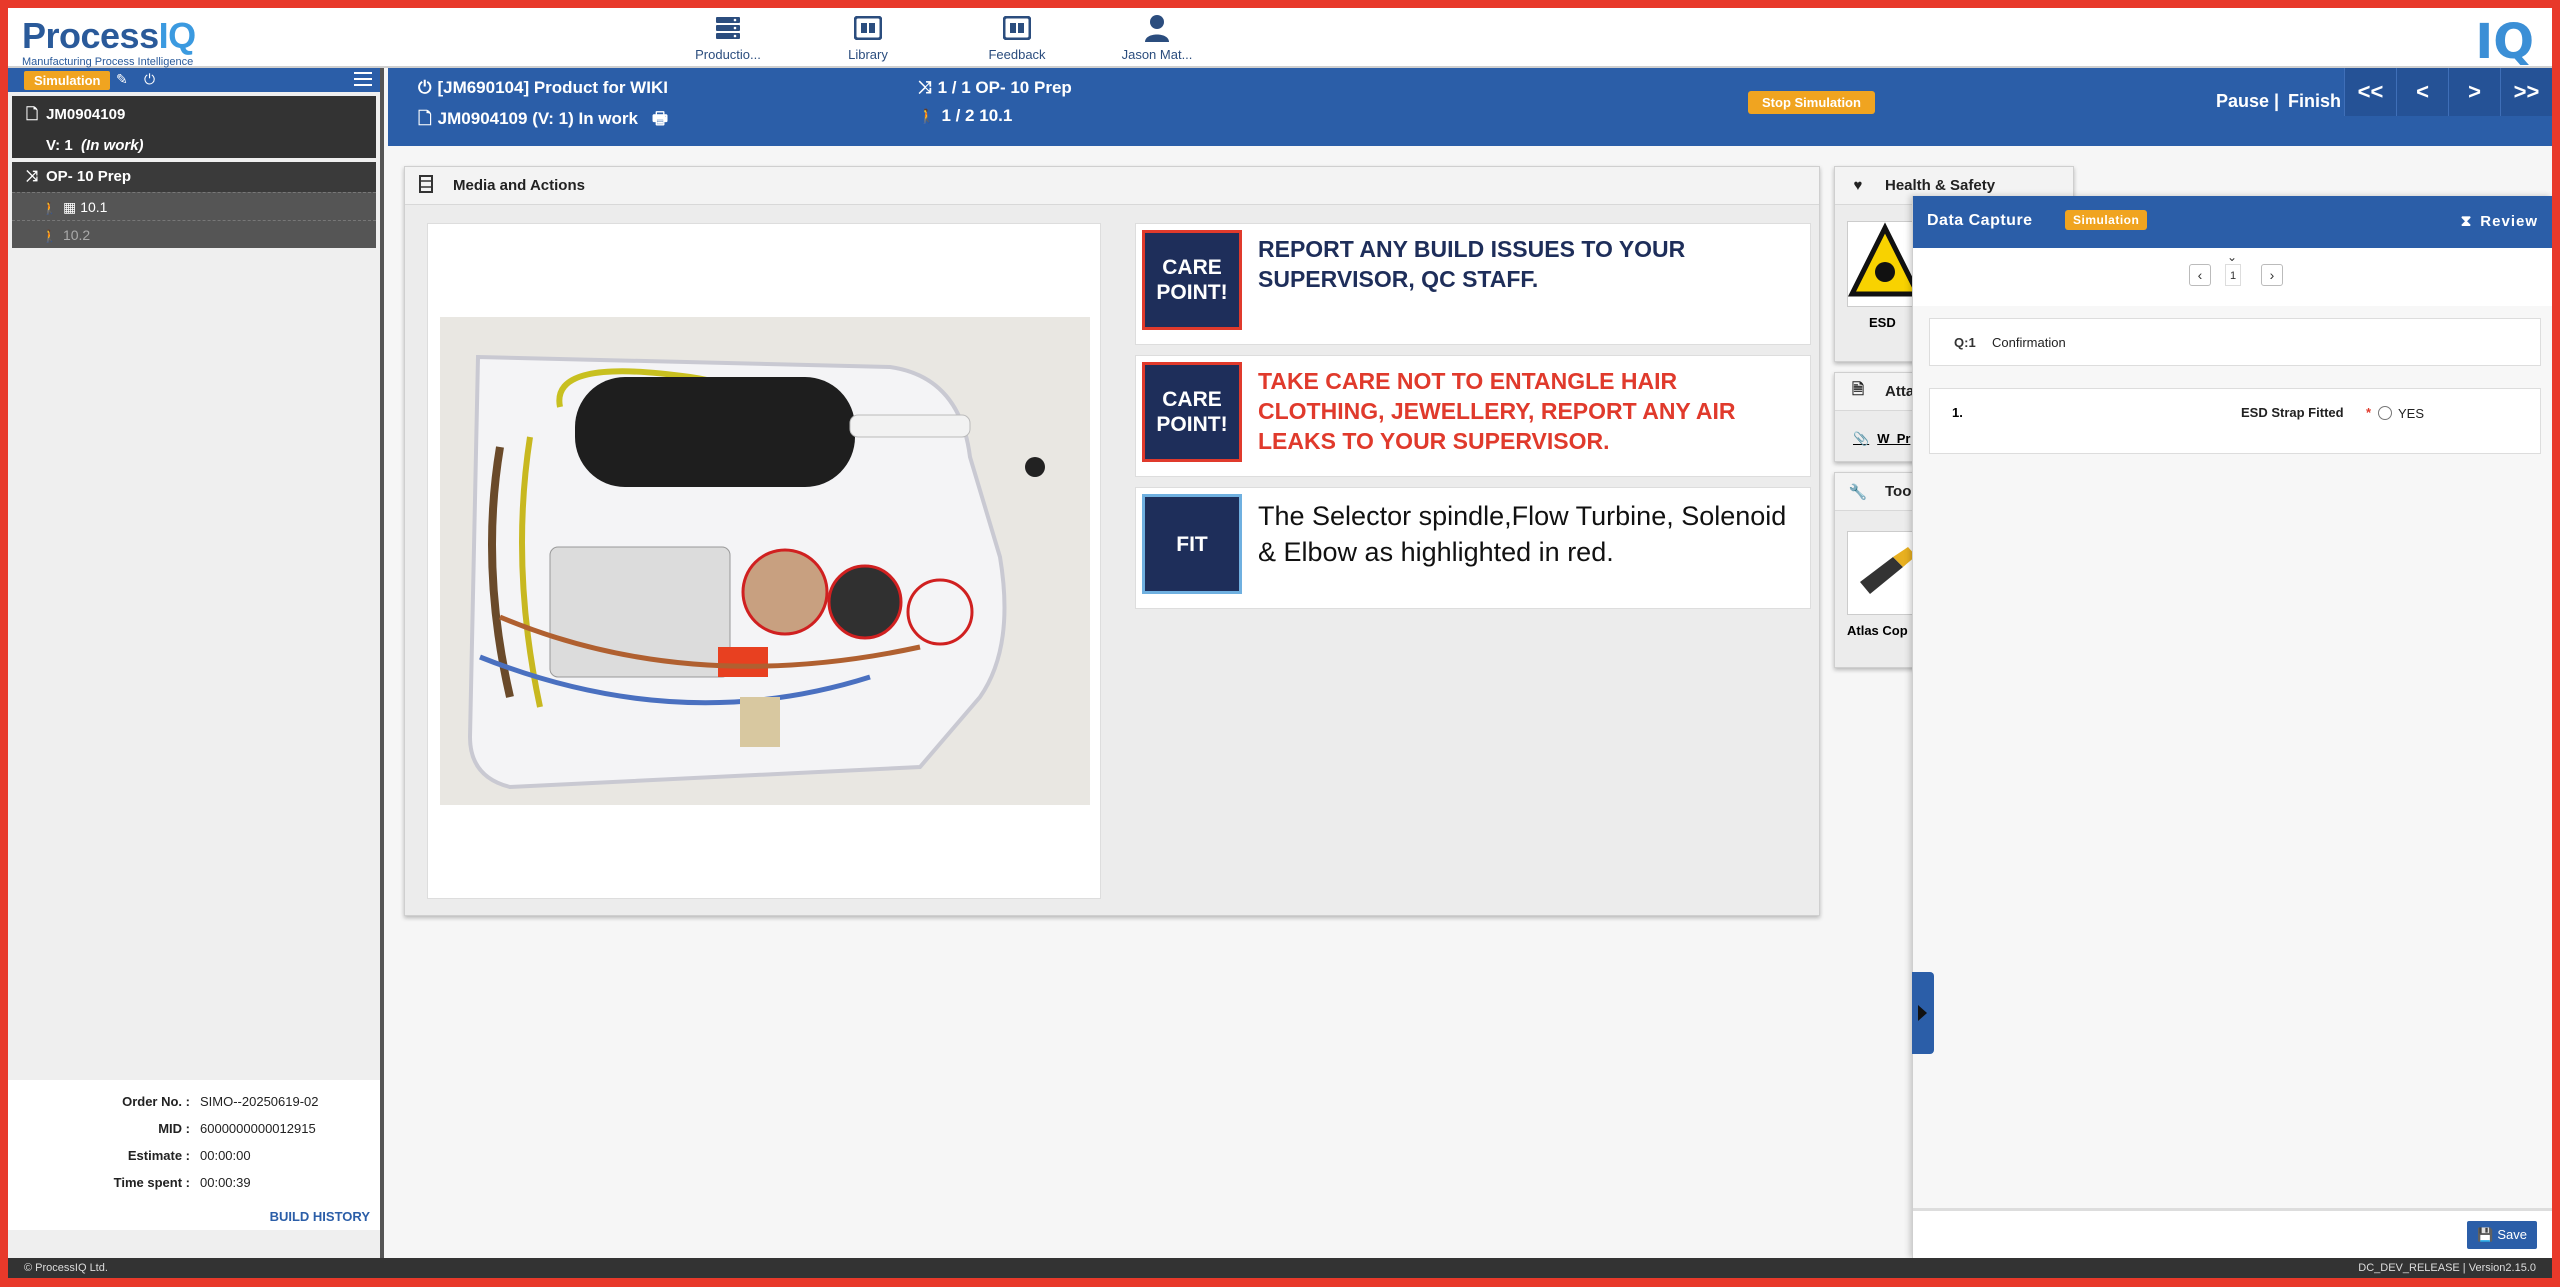 Image resolution: width=2560 pixels, height=1287 pixels. I want to click on hourglass-icon: ⧗, so click(2466, 221).